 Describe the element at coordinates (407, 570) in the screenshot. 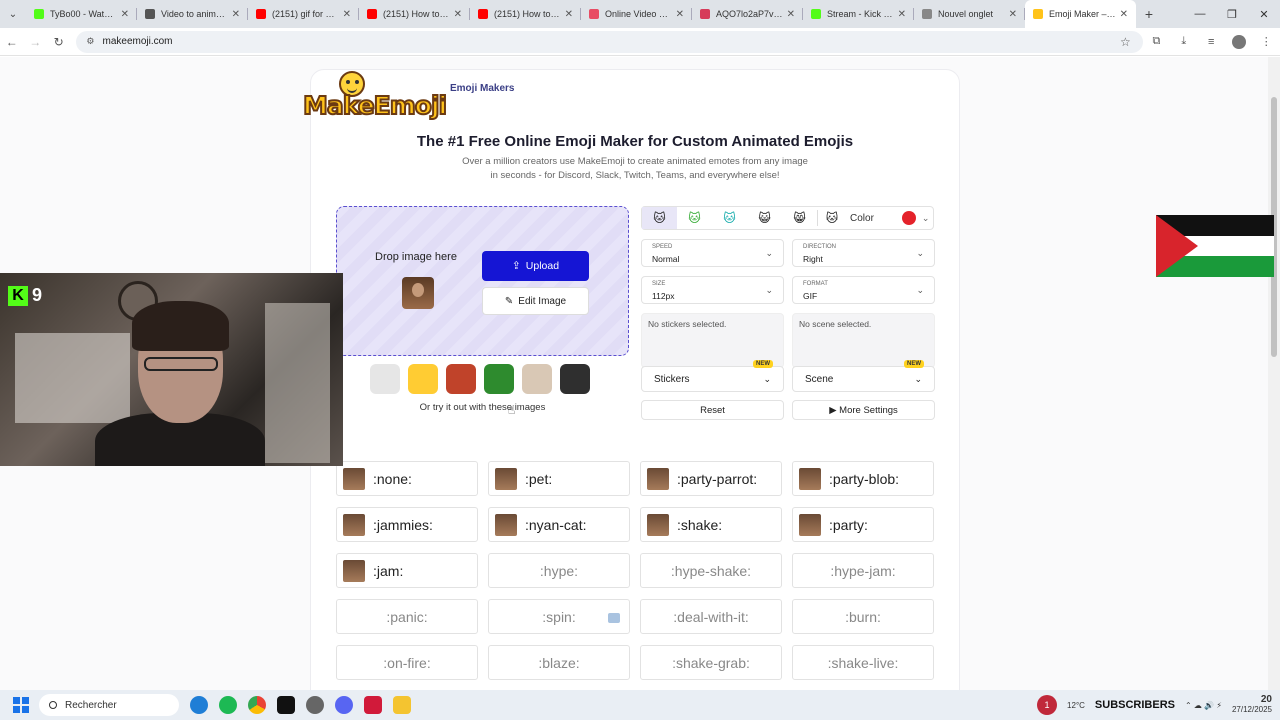

I see `emoji-style-option: :jam:` at that location.